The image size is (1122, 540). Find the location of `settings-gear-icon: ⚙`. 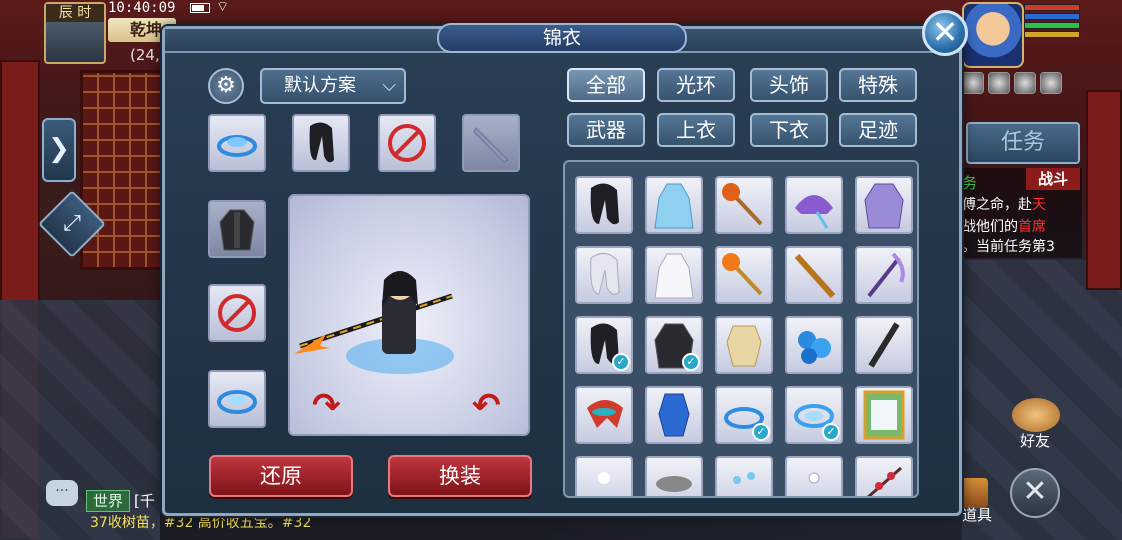

settings-gear-icon: ⚙ is located at coordinates (226, 86).